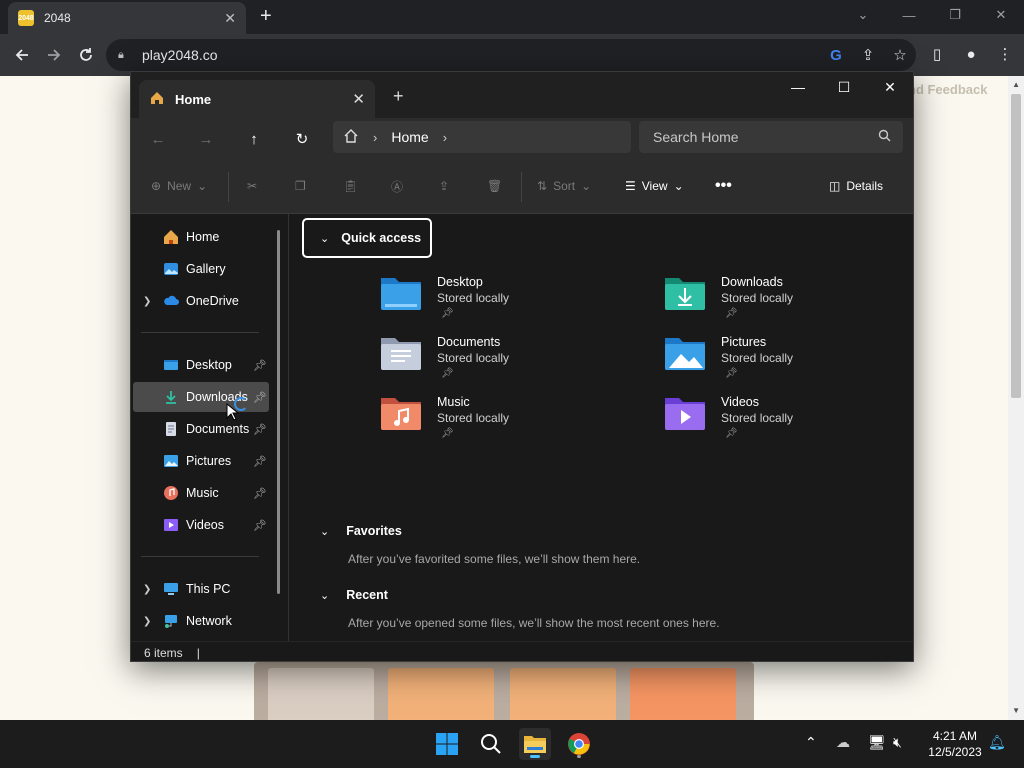 The image size is (1024, 768). I want to click on sidebar-item-network: ❯ Network, so click(201, 621).